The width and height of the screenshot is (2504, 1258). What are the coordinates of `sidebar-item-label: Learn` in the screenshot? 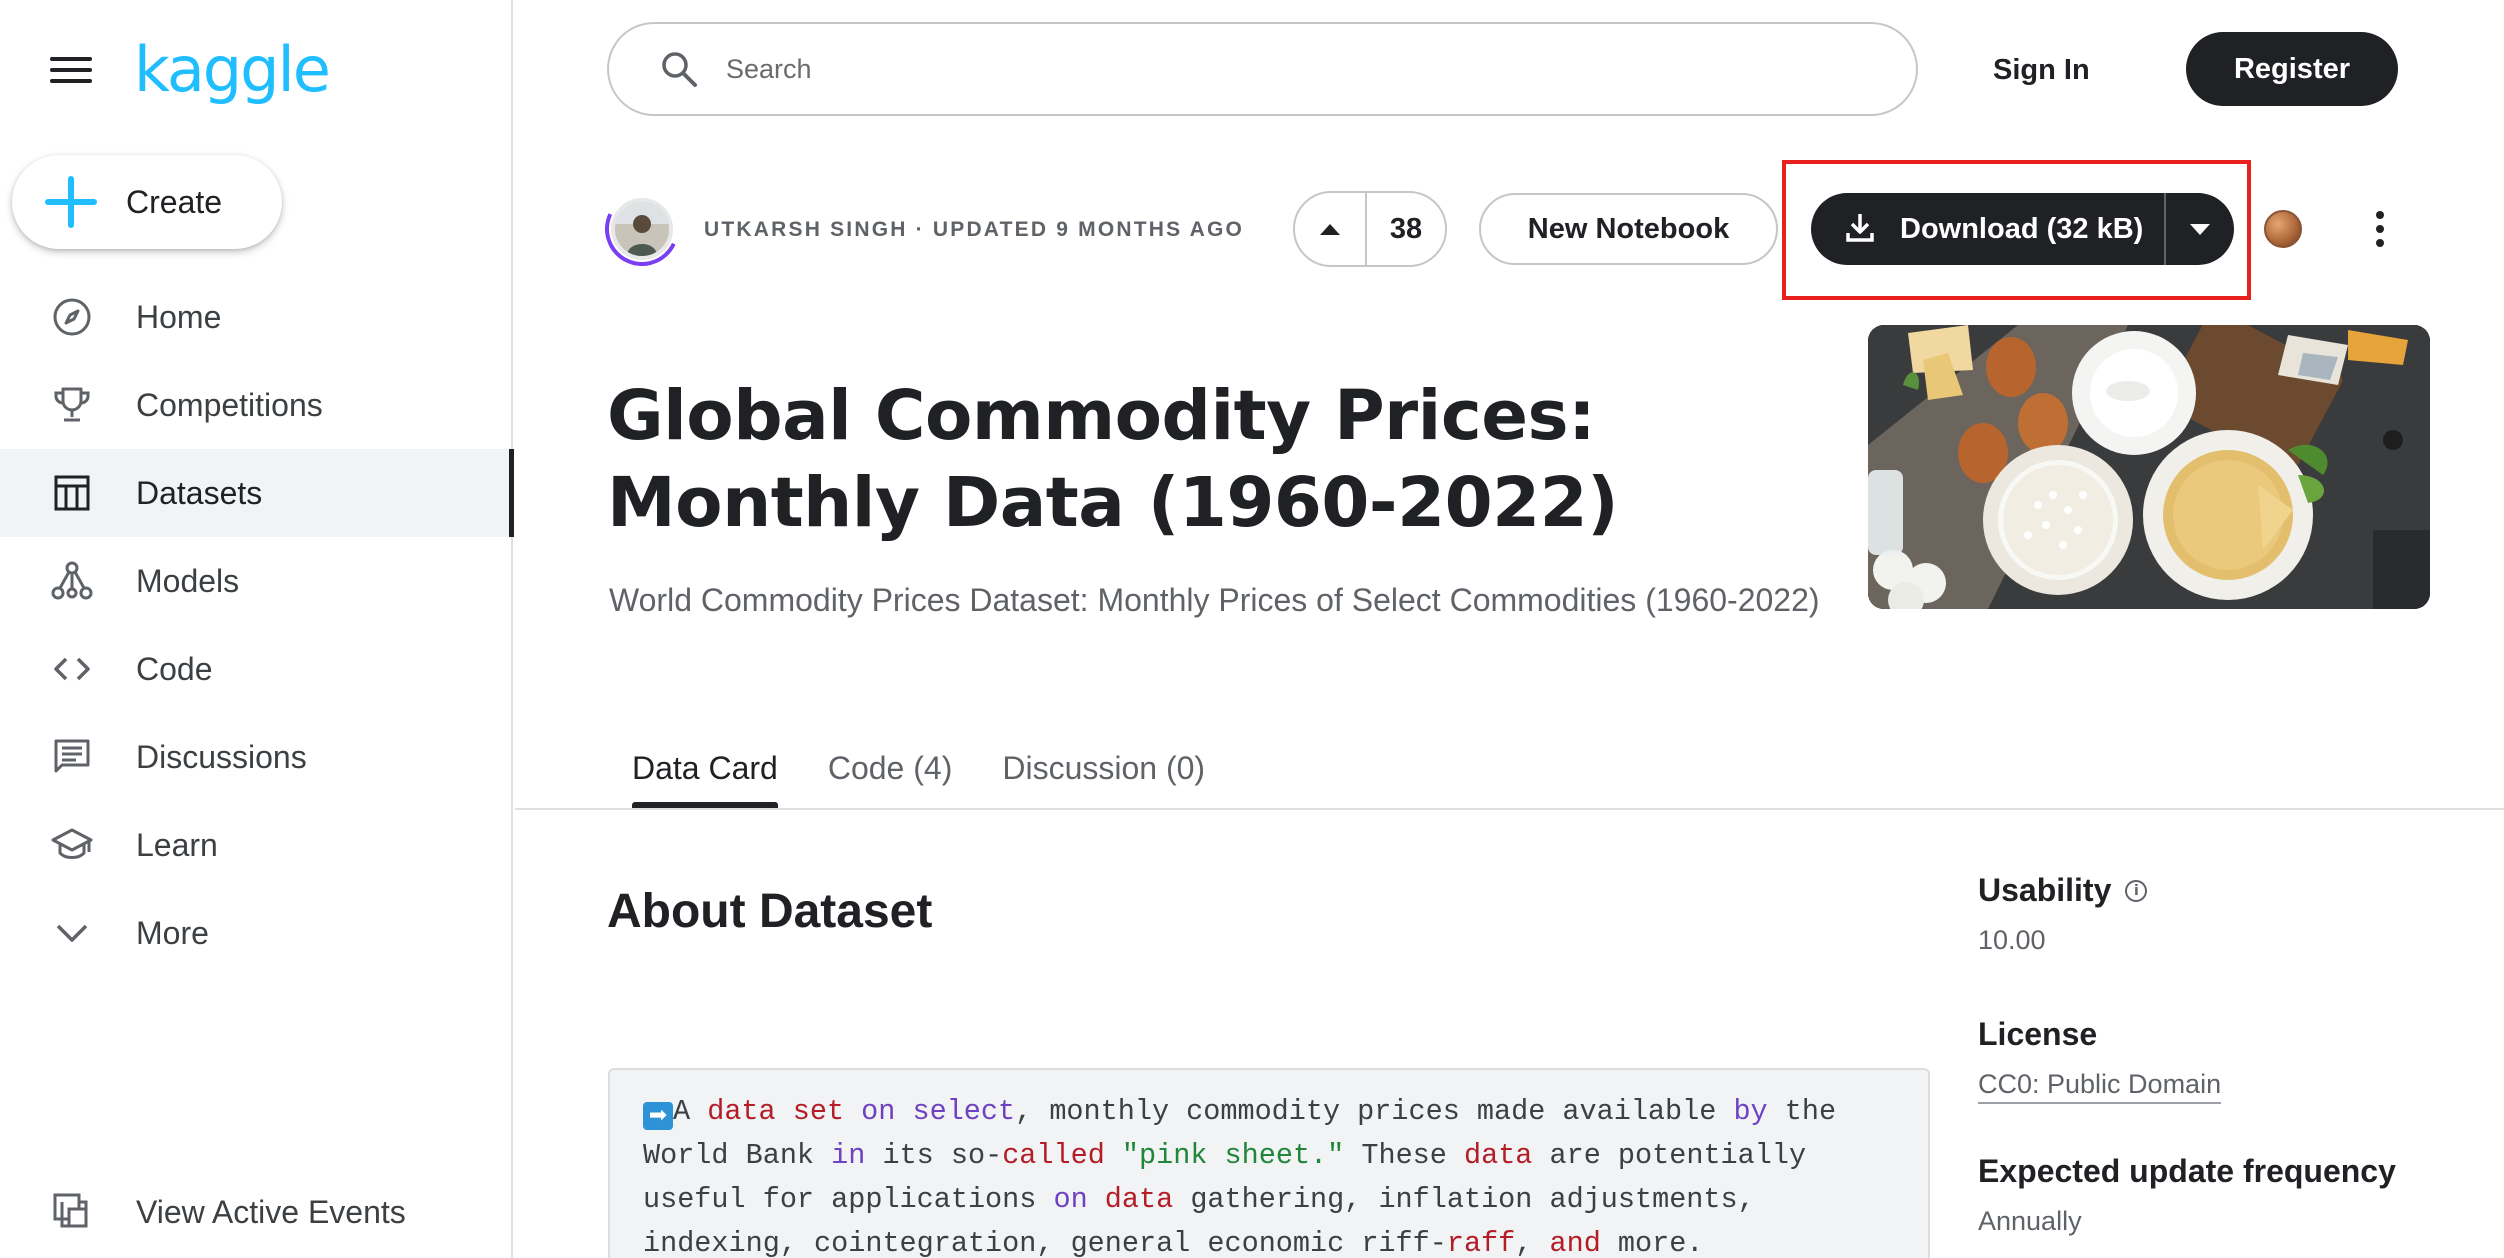 It's located at (177, 844).